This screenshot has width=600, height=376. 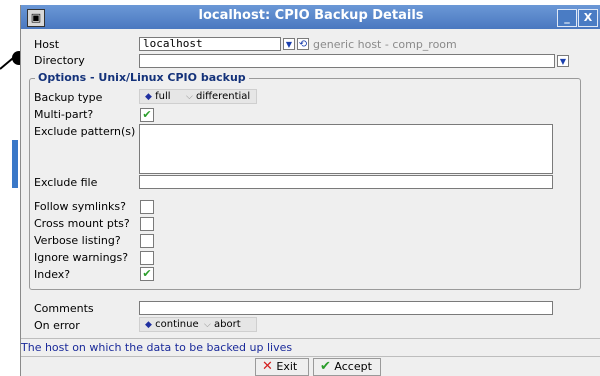 I want to click on titlebar: ▣ localhost: CPIO Backup Details _ X, so click(x=310, y=17).